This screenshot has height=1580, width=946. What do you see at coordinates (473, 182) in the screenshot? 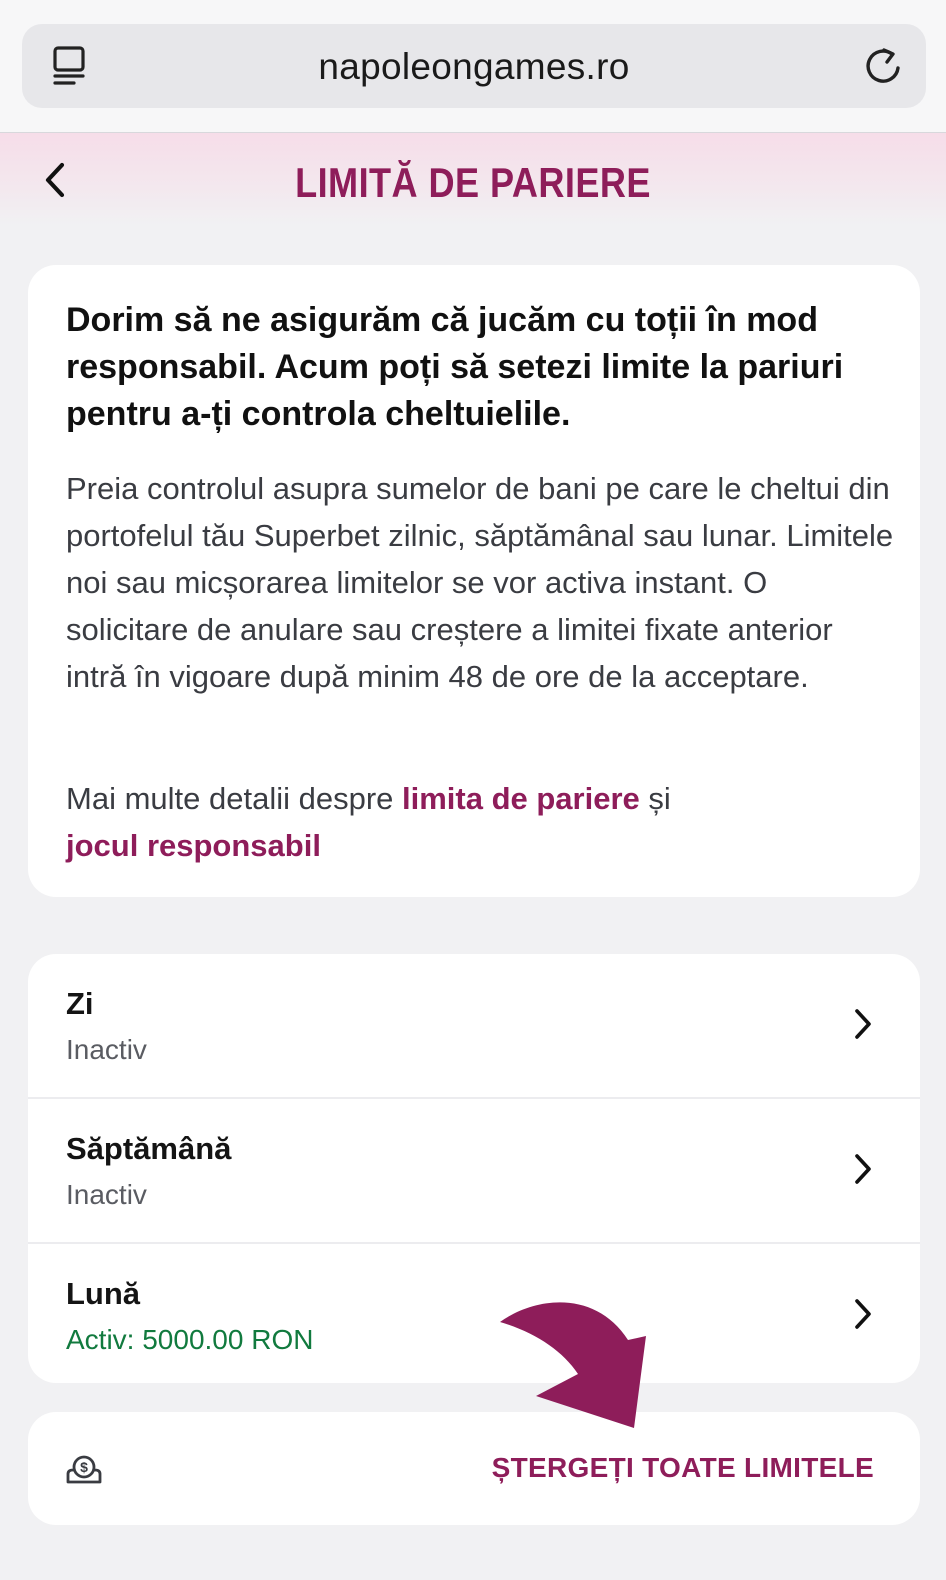
I see `page-title: LIMITĂ DE PARIERE` at bounding box center [473, 182].